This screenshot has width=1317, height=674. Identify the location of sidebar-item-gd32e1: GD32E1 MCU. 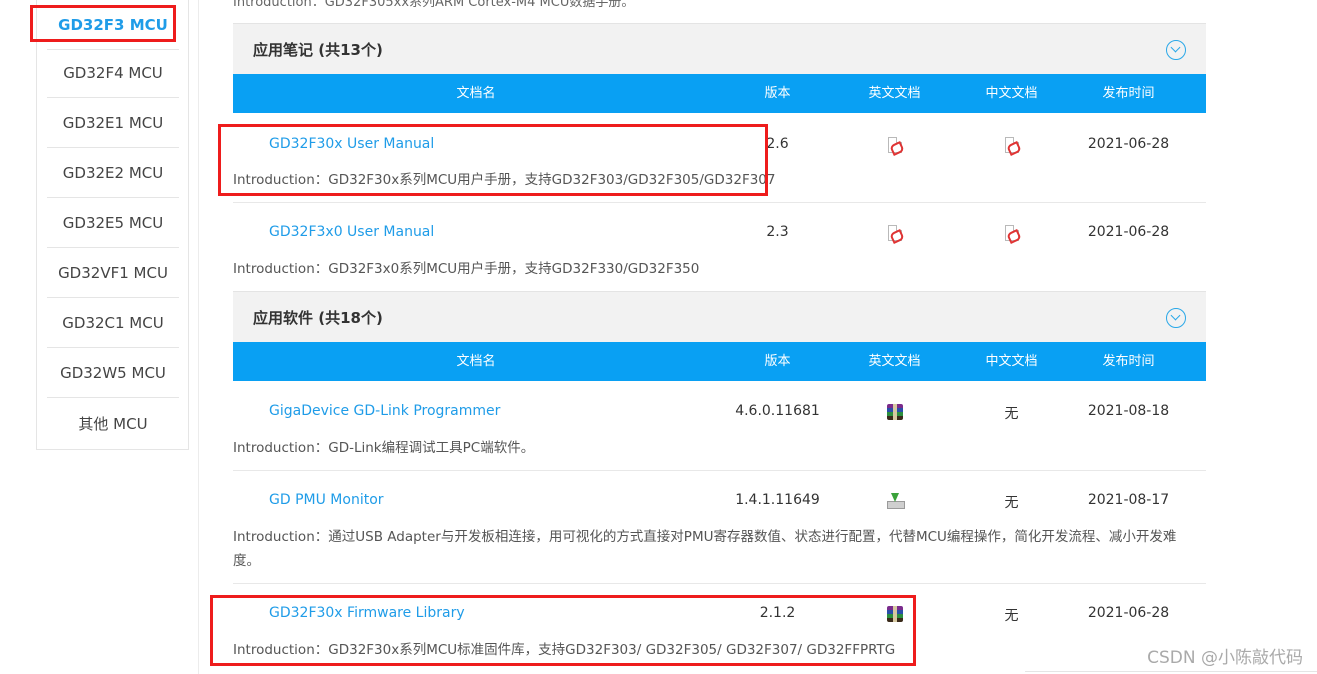
(113, 123).